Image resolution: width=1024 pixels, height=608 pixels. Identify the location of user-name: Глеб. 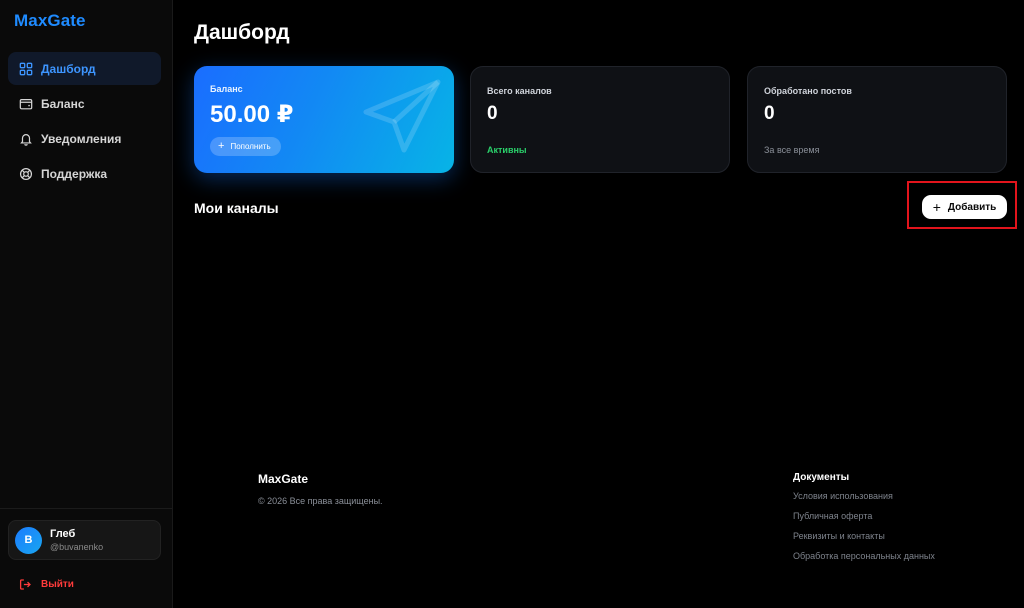
(63, 533).